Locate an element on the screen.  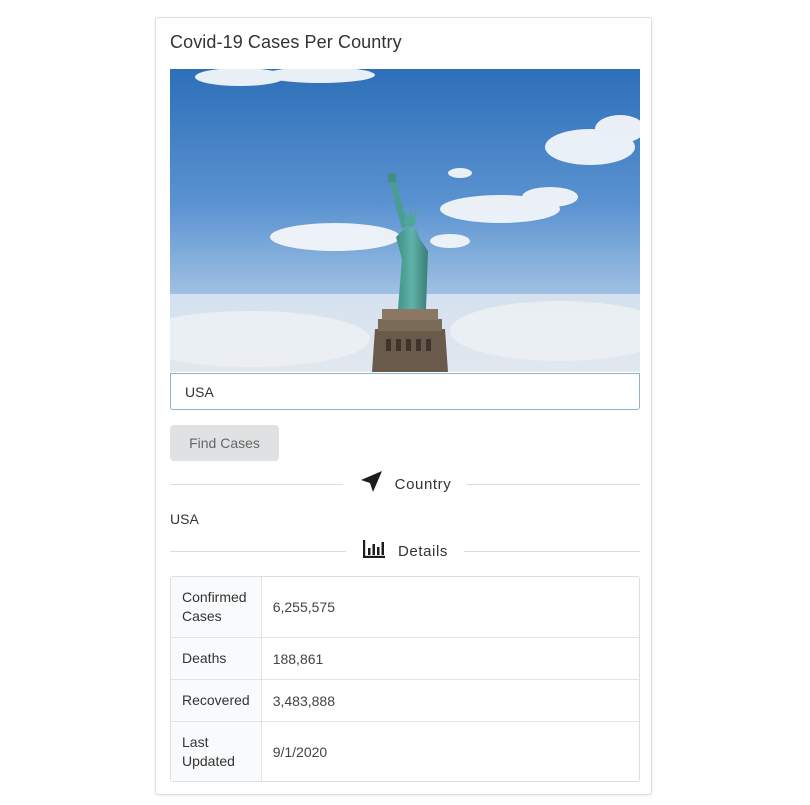
details-header: Details is located at coordinates (405, 551).